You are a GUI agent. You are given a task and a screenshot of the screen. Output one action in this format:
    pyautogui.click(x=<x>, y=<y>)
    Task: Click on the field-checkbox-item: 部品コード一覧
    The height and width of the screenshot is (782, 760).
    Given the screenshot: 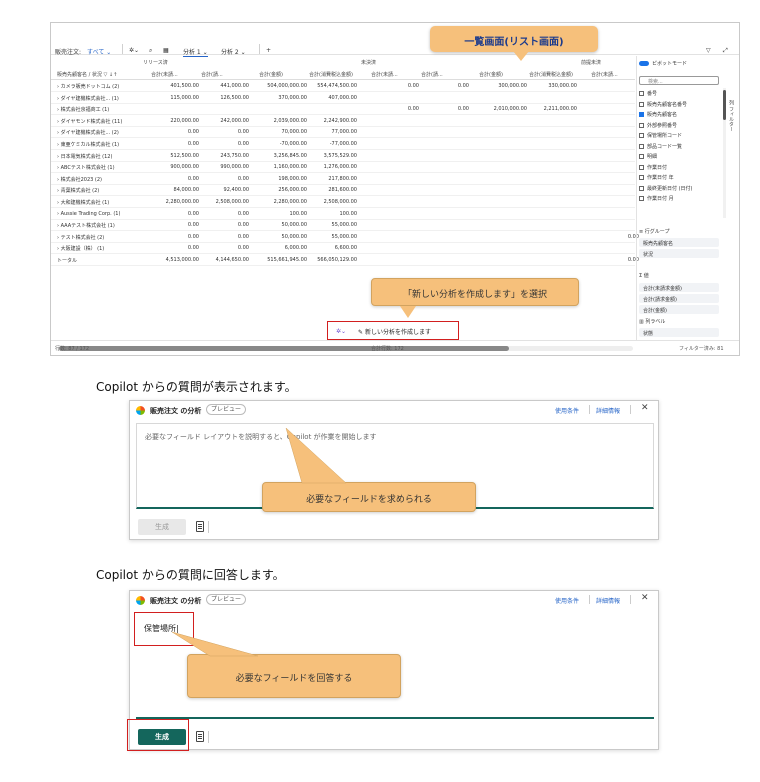 What is the action you would take?
    pyautogui.click(x=660, y=146)
    